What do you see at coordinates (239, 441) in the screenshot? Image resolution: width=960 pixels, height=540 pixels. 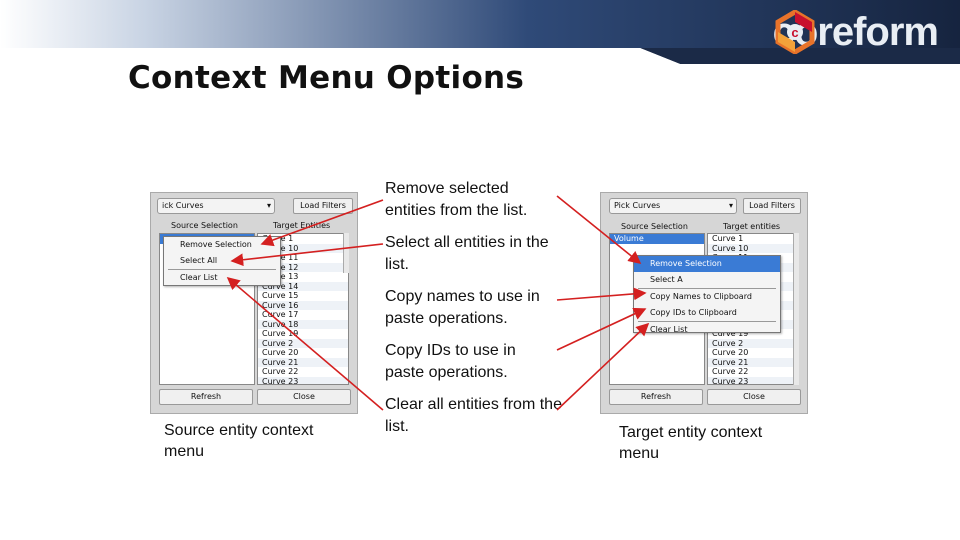 I see `caption-source-menu: Source entity context menu` at bounding box center [239, 441].